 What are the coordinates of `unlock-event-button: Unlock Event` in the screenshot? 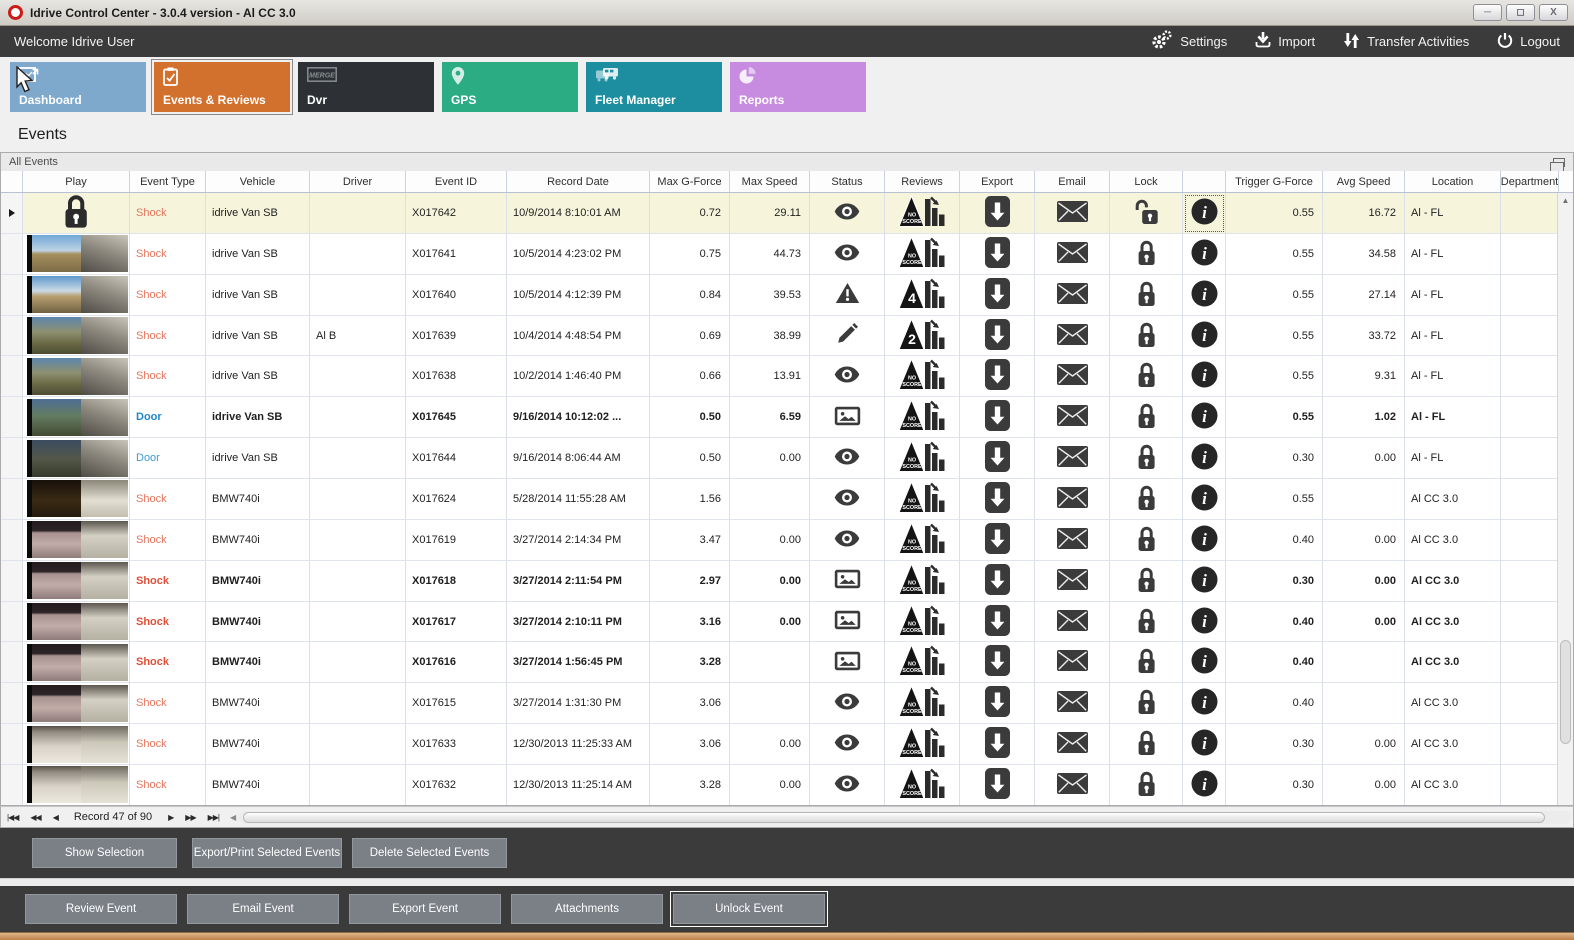 It's located at (749, 909).